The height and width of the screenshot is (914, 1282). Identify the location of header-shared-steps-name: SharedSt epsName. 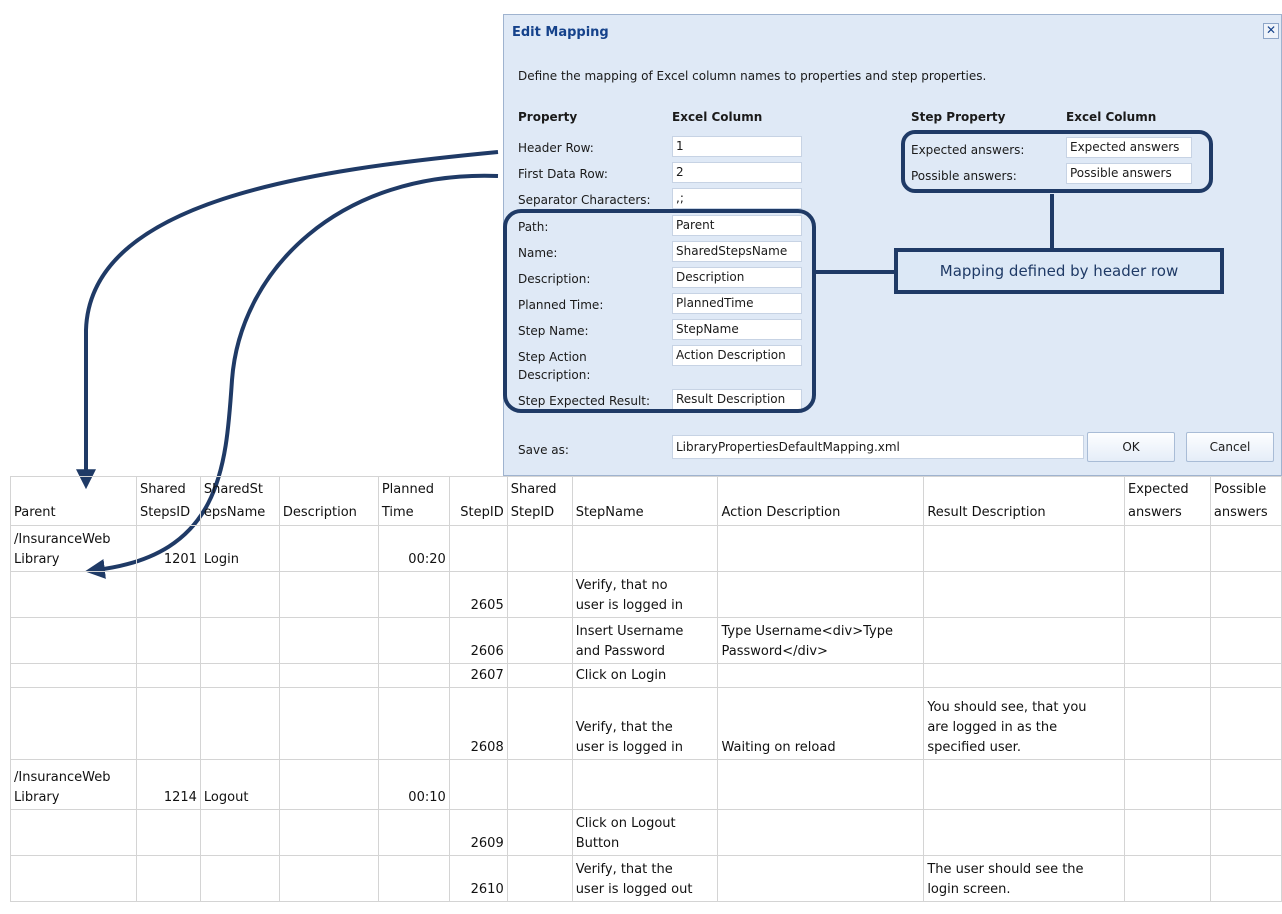
(239, 501).